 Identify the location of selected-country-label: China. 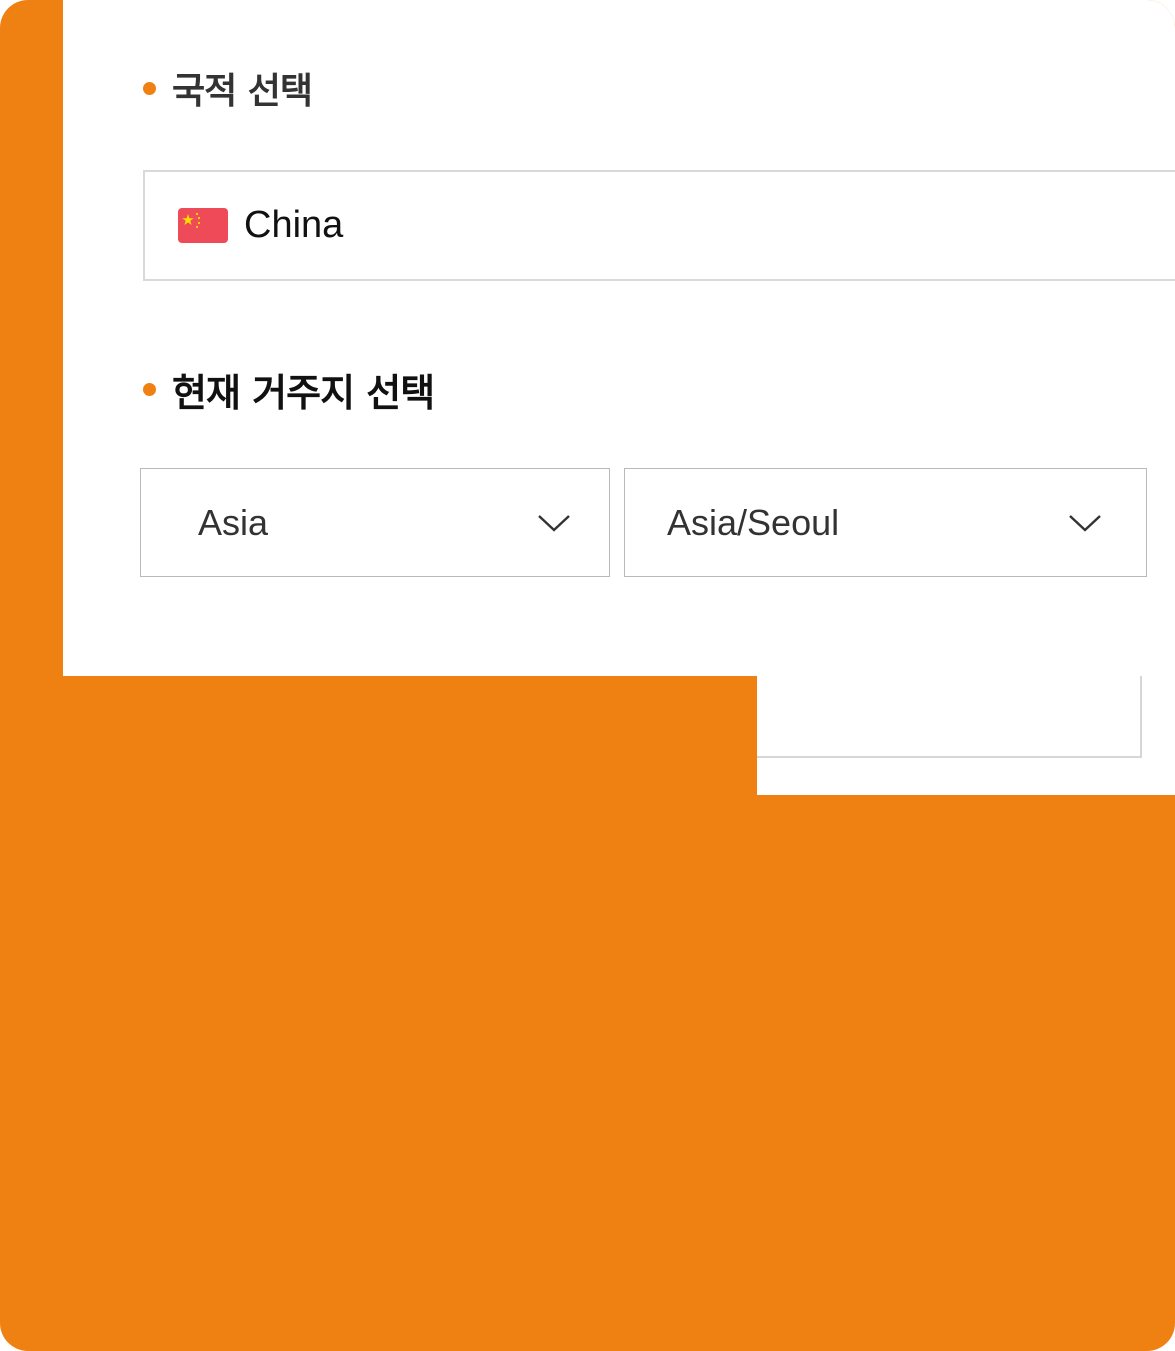
(294, 225).